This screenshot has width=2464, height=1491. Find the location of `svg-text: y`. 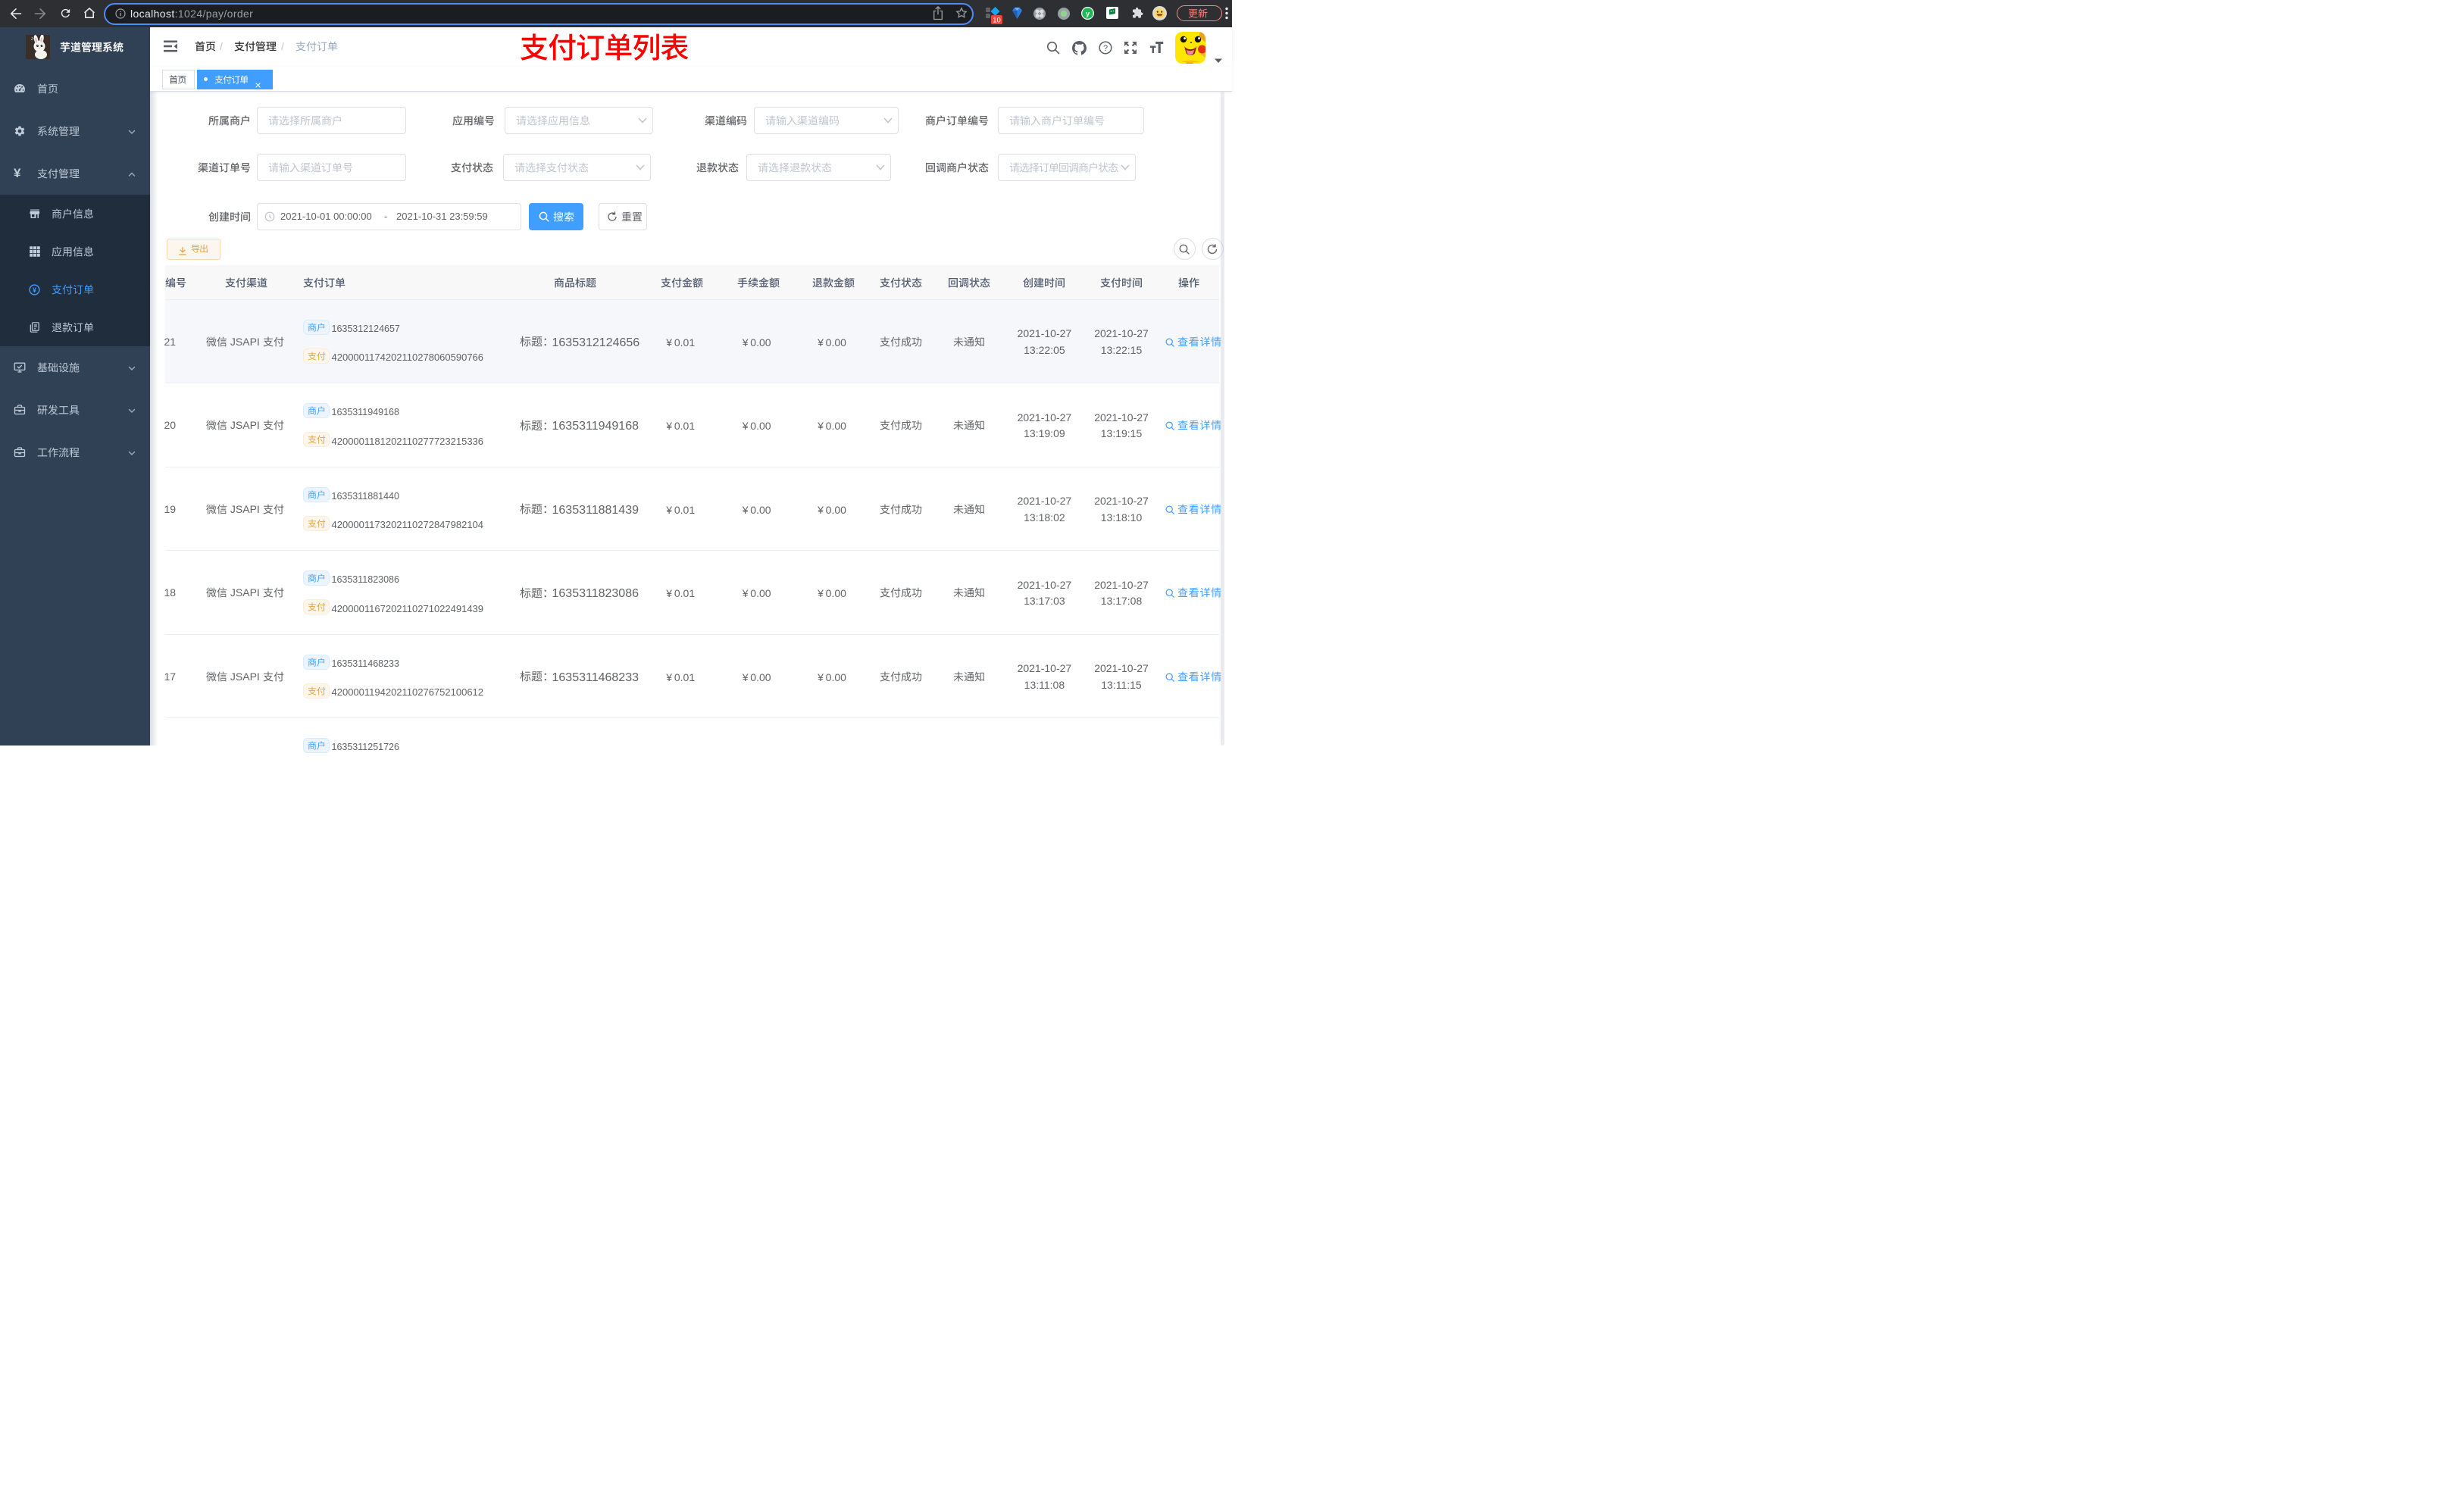

svg-text: y is located at coordinates (1088, 14).